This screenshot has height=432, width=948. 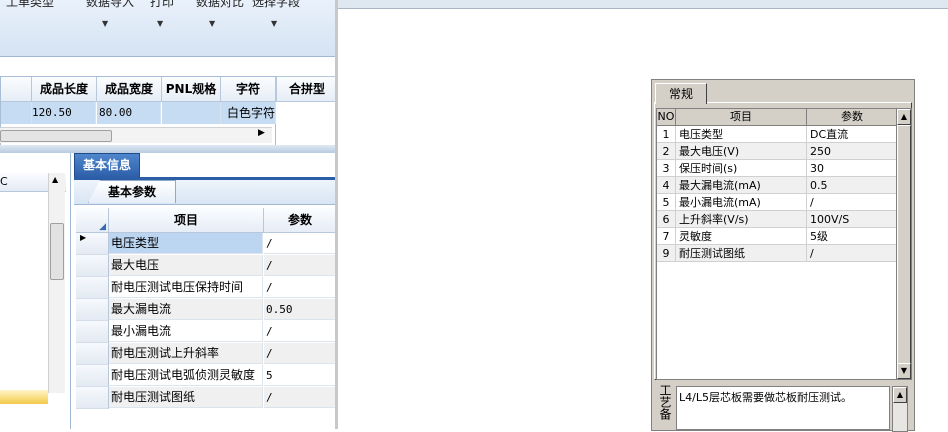 I want to click on grid-corner: ◢, so click(x=92, y=220).